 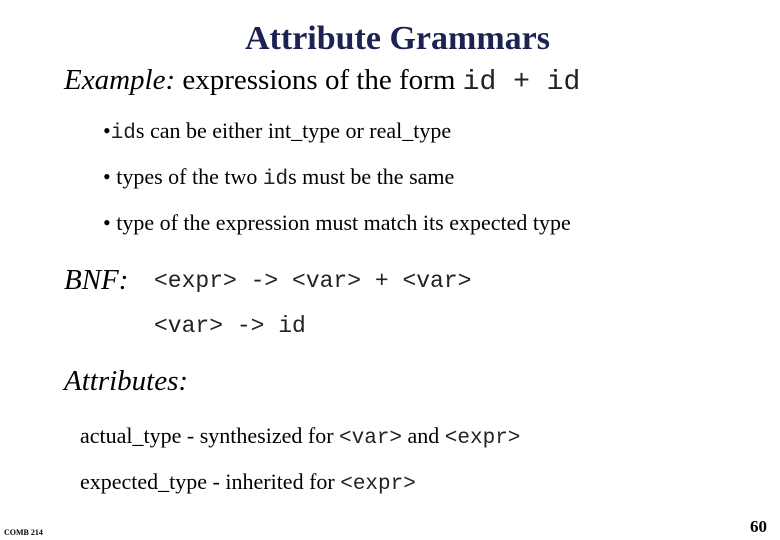 What do you see at coordinates (210, 481) in the screenshot?
I see `attribute-text: expected_type - inherited for` at bounding box center [210, 481].